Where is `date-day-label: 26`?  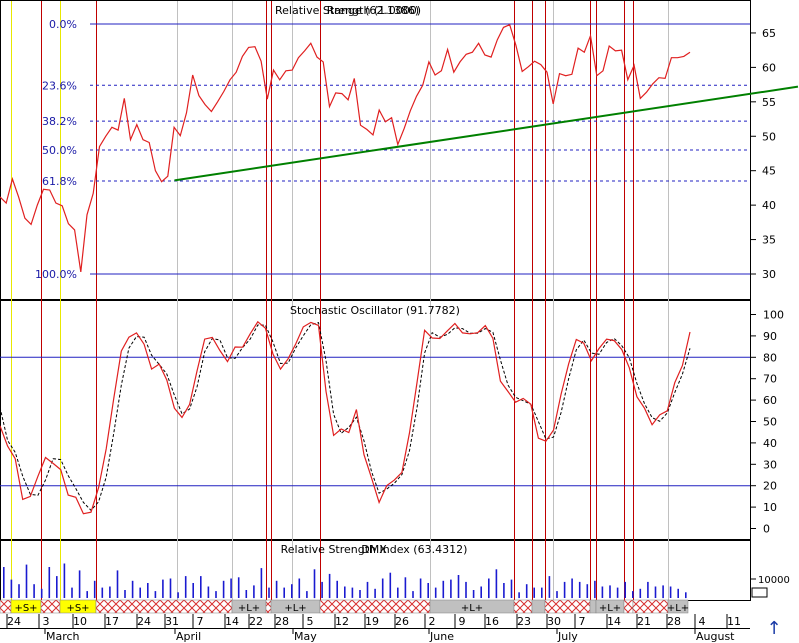
date-day-label: 26 is located at coordinates (402, 621).